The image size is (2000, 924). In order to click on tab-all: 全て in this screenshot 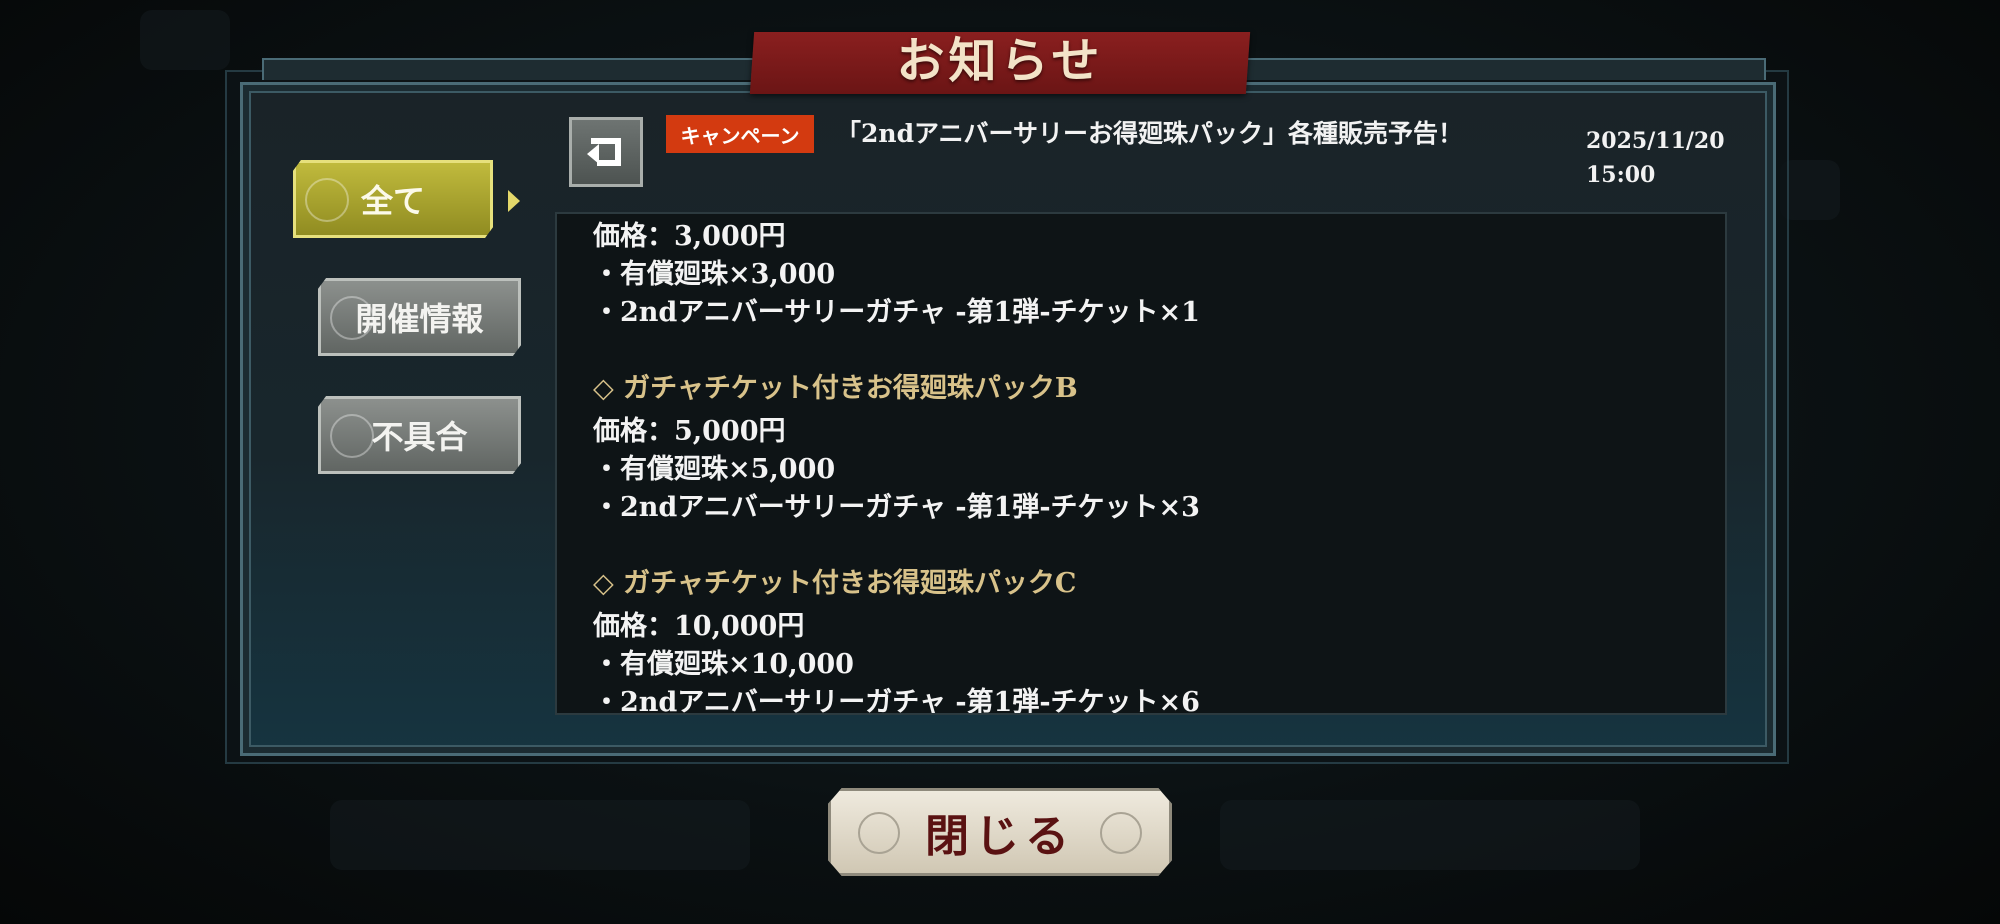, I will do `click(393, 199)`.